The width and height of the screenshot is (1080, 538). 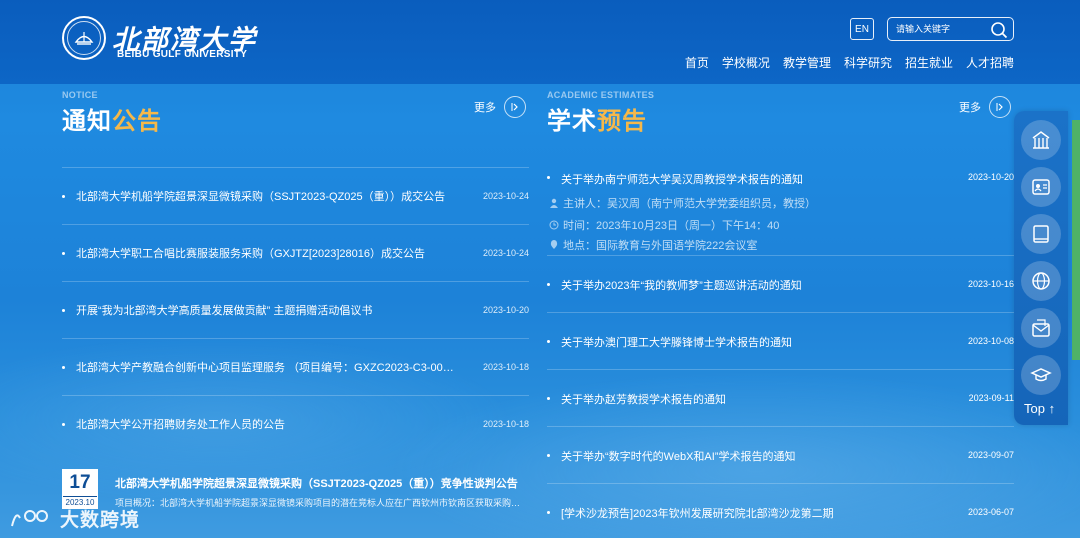 What do you see at coordinates (991, 398) in the screenshot?
I see `academic-item-date: 2023-09-11` at bounding box center [991, 398].